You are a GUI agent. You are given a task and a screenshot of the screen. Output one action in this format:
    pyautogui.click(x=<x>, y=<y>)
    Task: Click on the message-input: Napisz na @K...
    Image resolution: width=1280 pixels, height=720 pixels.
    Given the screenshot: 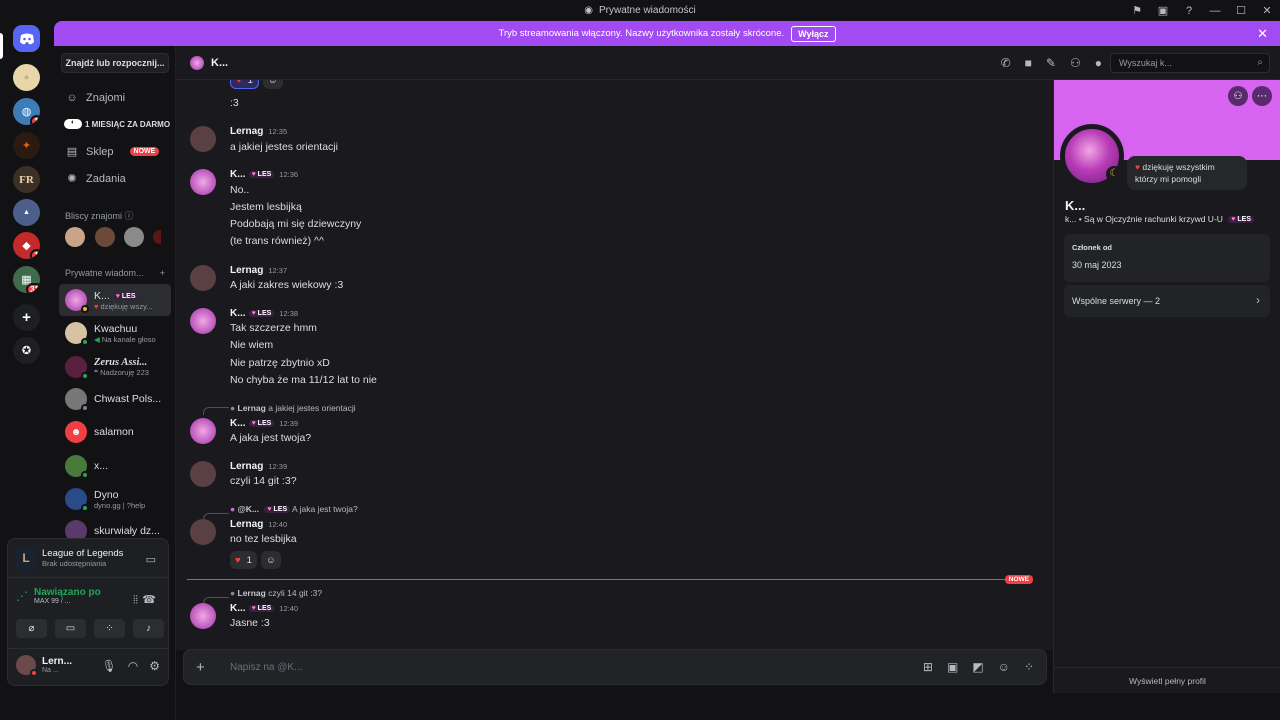 What is the action you would take?
    pyautogui.click(x=266, y=667)
    